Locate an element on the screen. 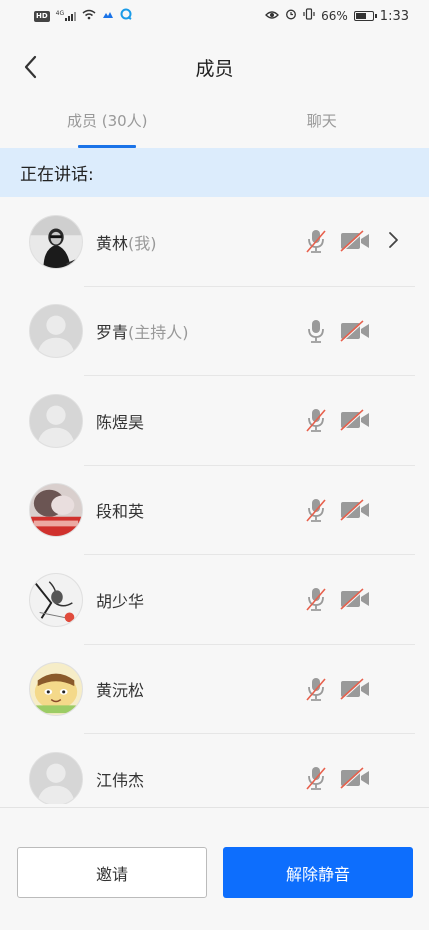 This screenshot has width=429, height=930. member-role: (主持人) is located at coordinates (158, 333).